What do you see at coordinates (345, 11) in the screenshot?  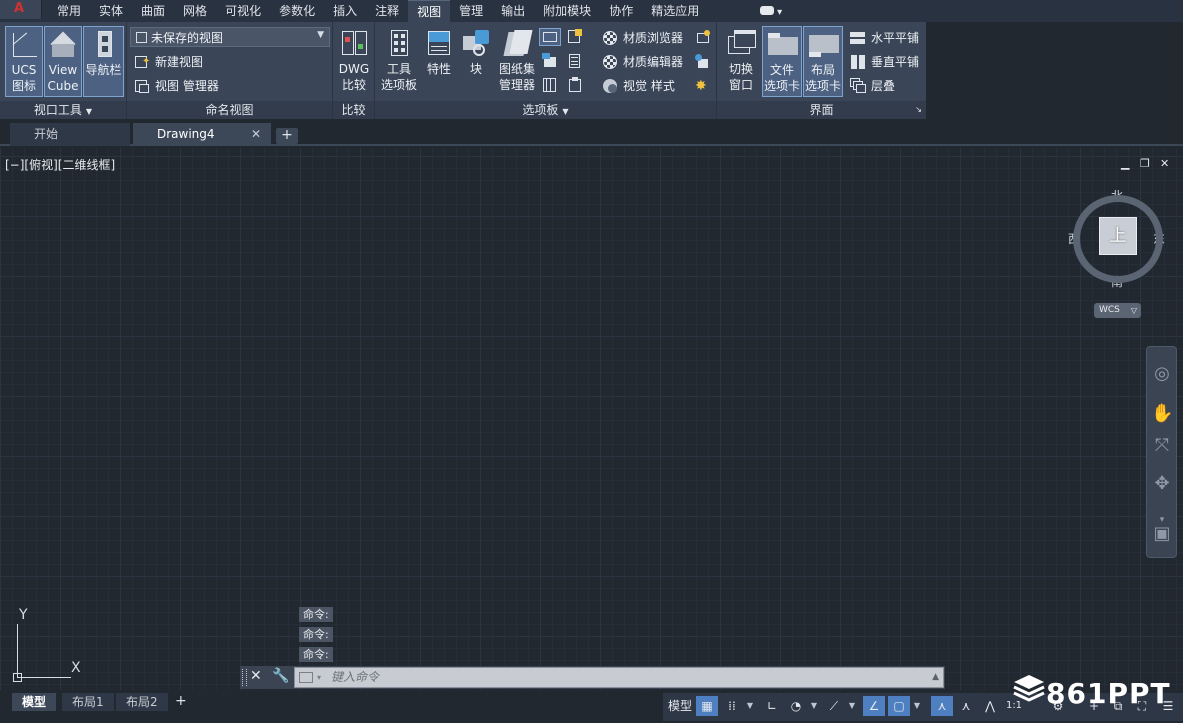 I see `ribbon-tab: 插入` at bounding box center [345, 11].